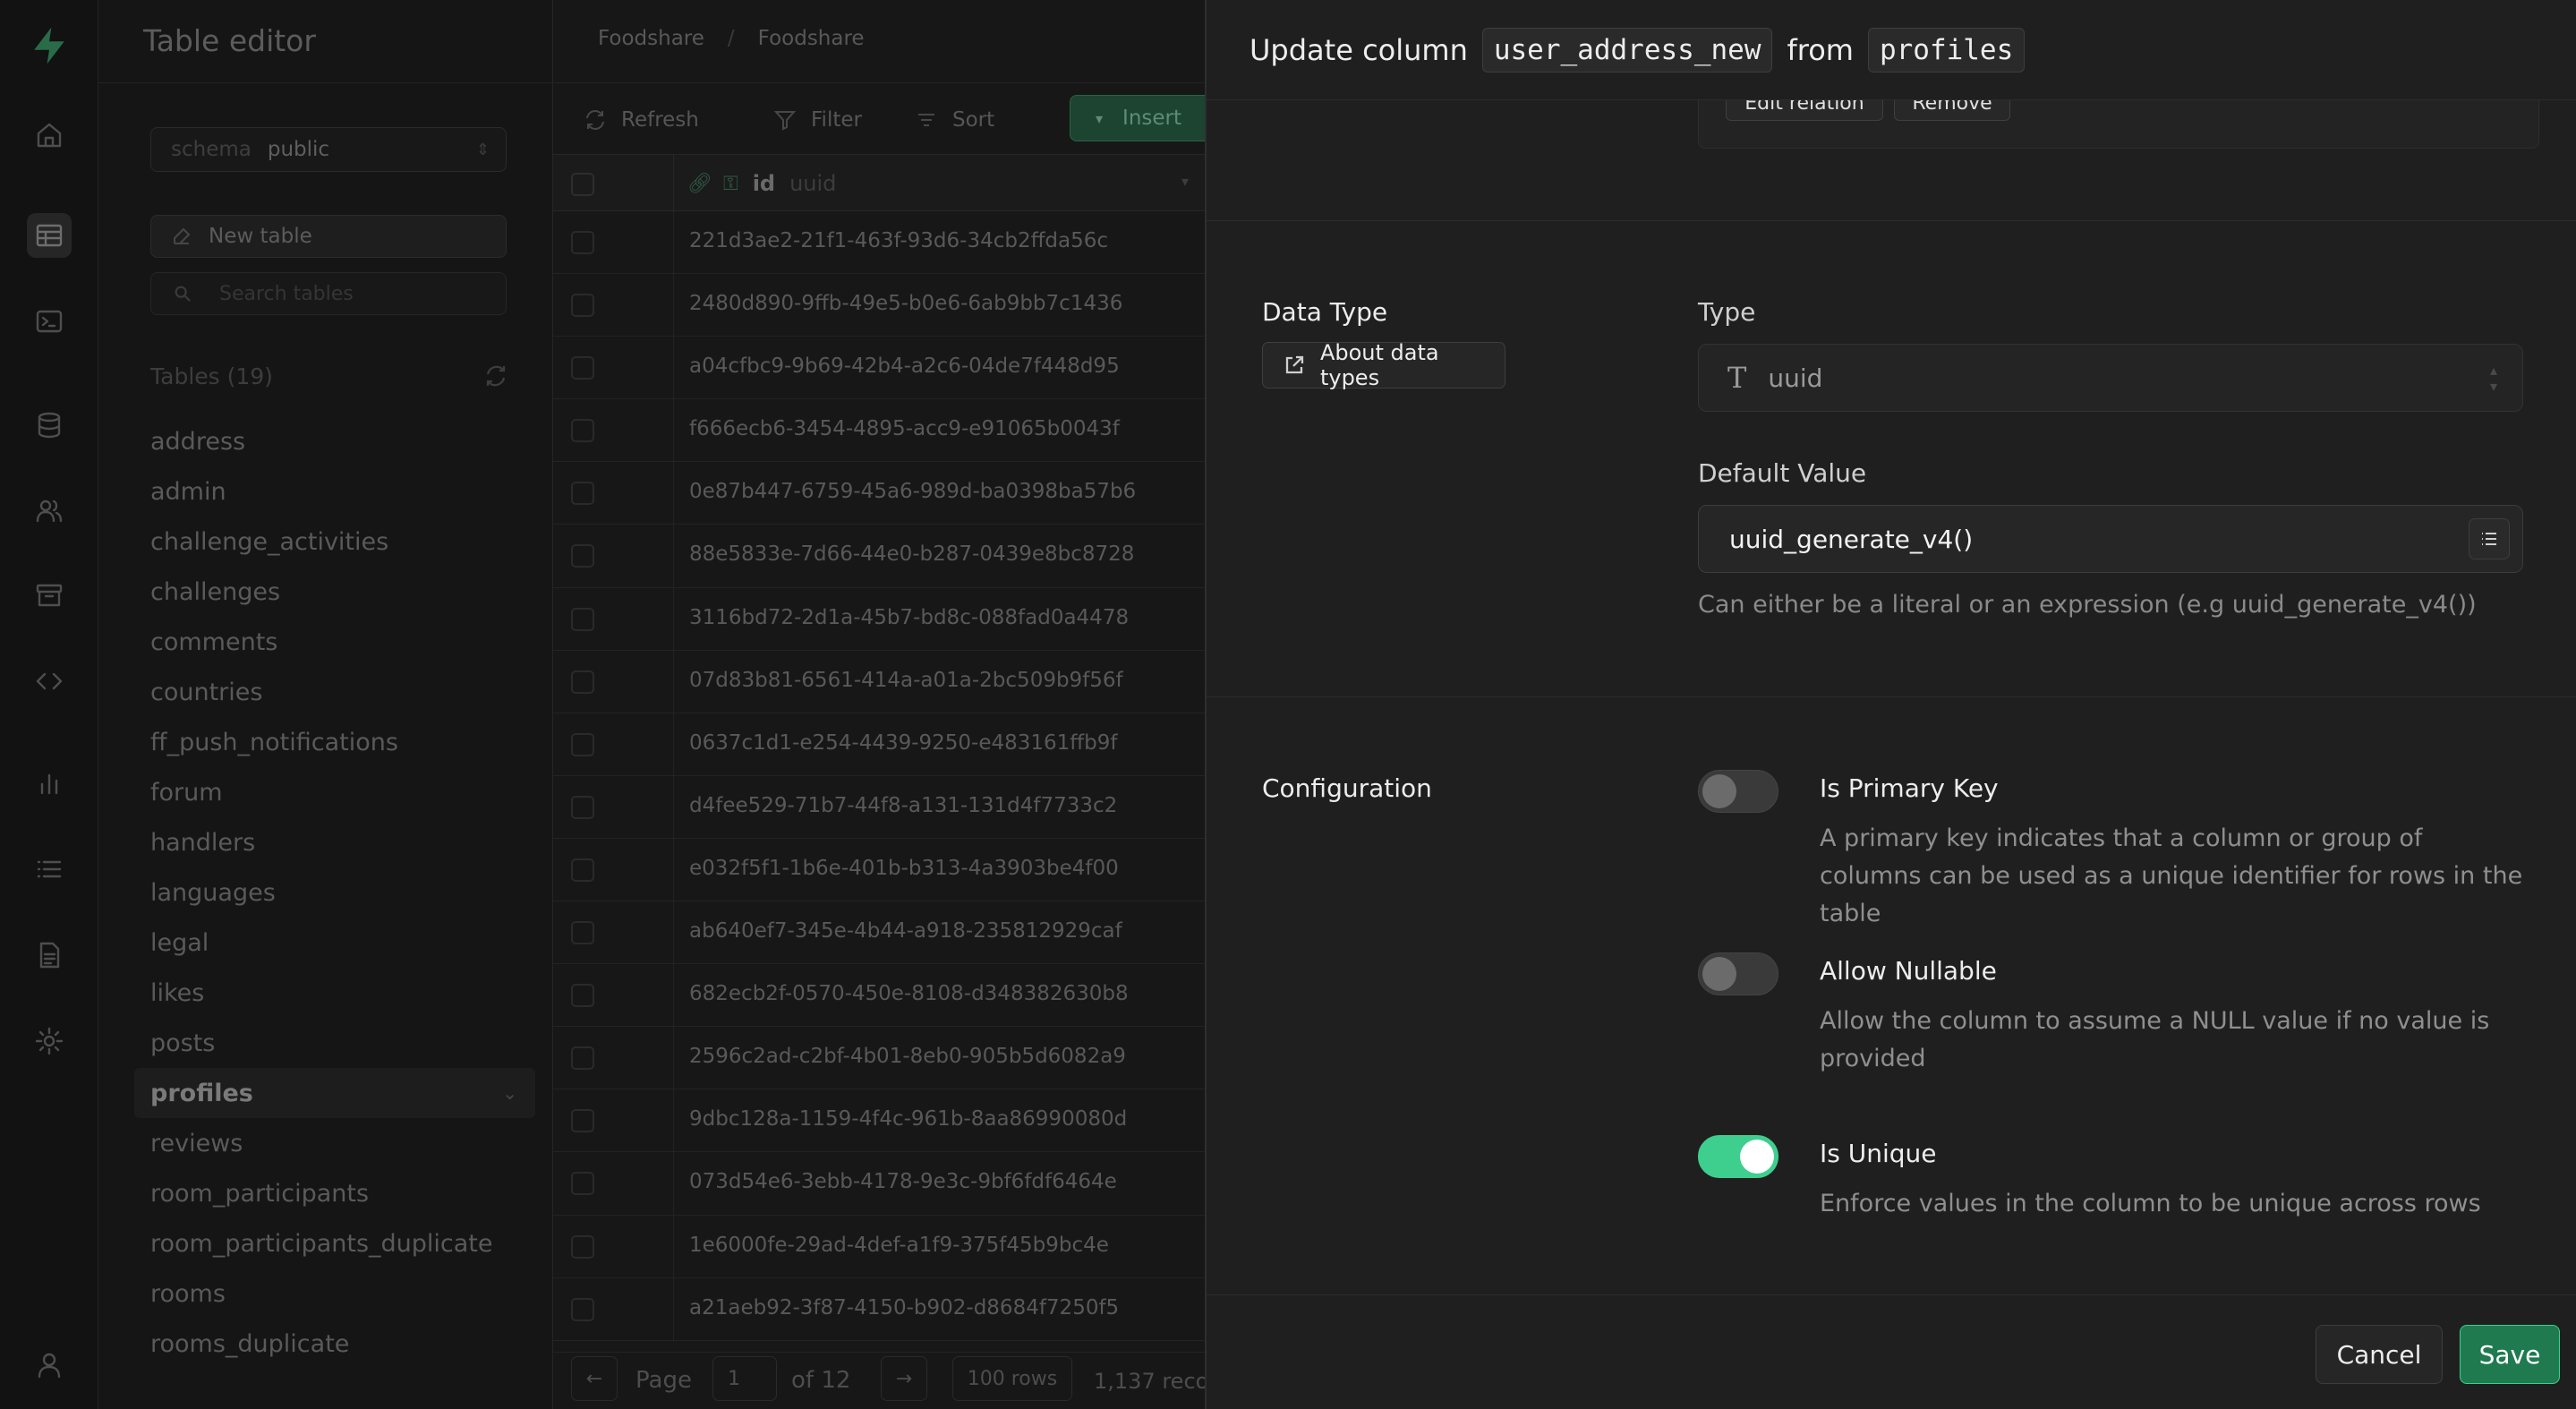  I want to click on filter-button: Filter, so click(817, 120).